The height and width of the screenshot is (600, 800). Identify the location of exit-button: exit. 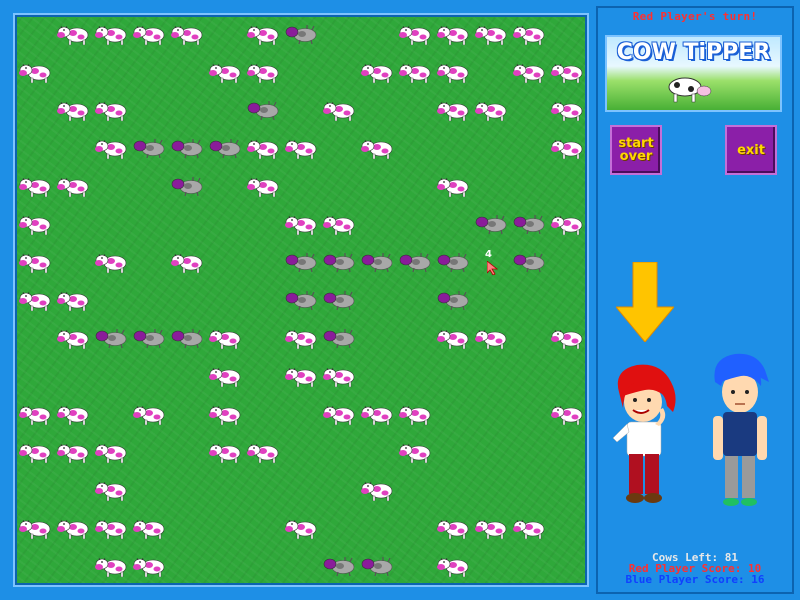
(751, 150).